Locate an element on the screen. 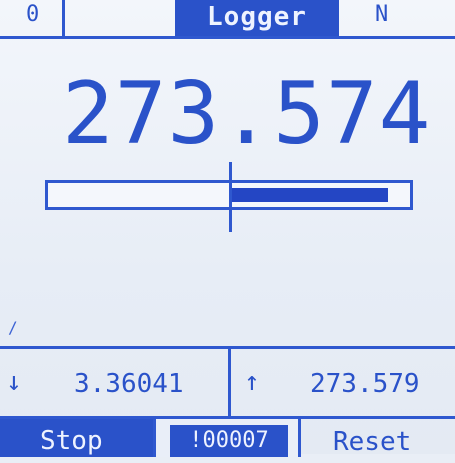 This screenshot has width=455, height=463. stats-divider is located at coordinates (229, 384).